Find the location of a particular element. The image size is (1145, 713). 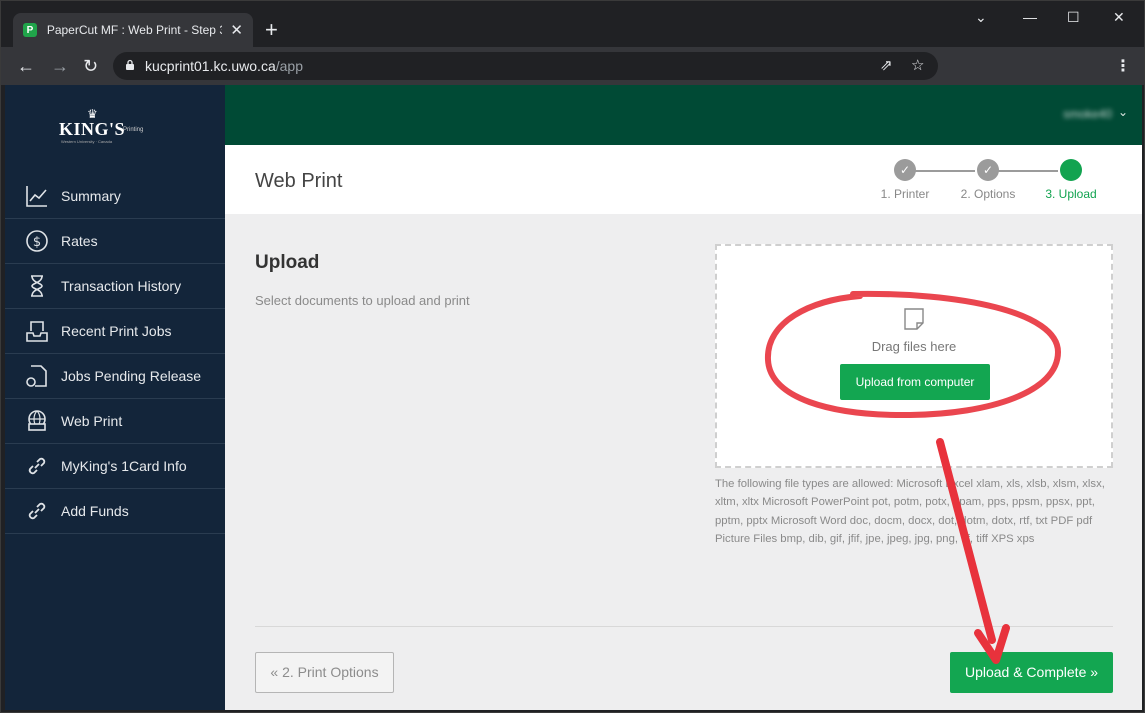

upload-description: Select documents to upload and print is located at coordinates (362, 300).